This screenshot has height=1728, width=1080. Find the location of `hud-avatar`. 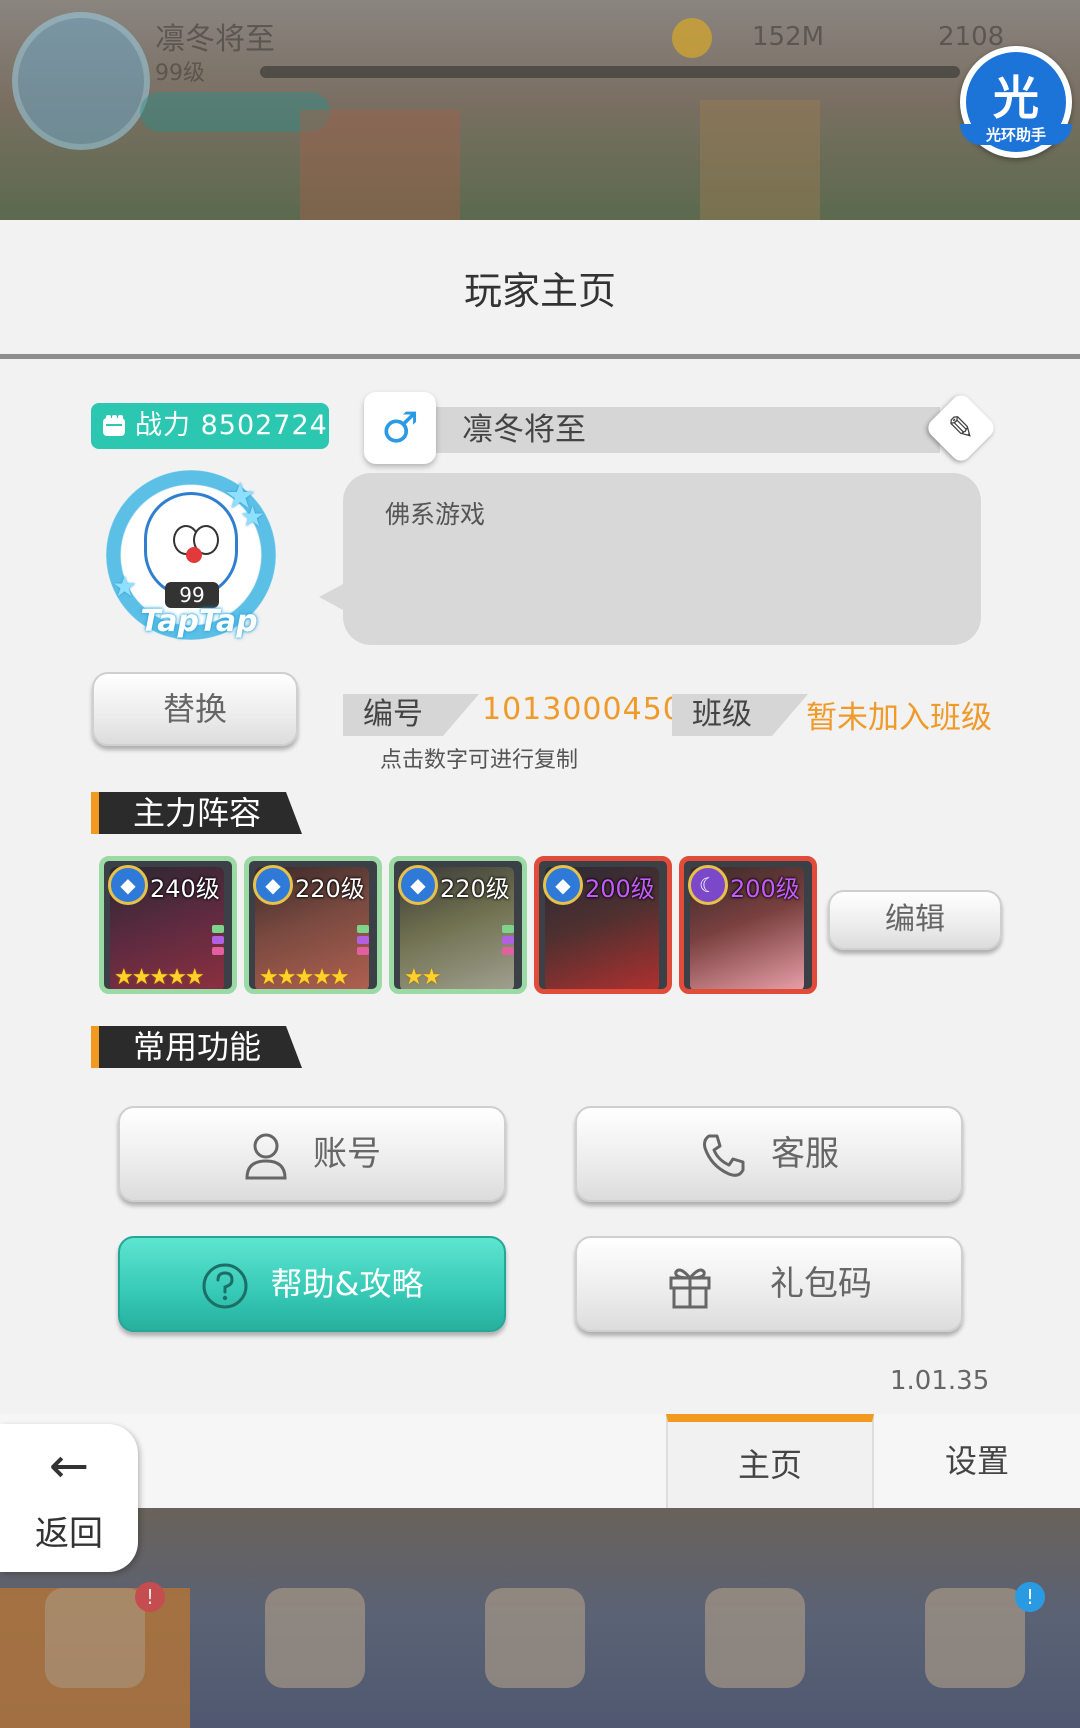

hud-avatar is located at coordinates (81, 81).